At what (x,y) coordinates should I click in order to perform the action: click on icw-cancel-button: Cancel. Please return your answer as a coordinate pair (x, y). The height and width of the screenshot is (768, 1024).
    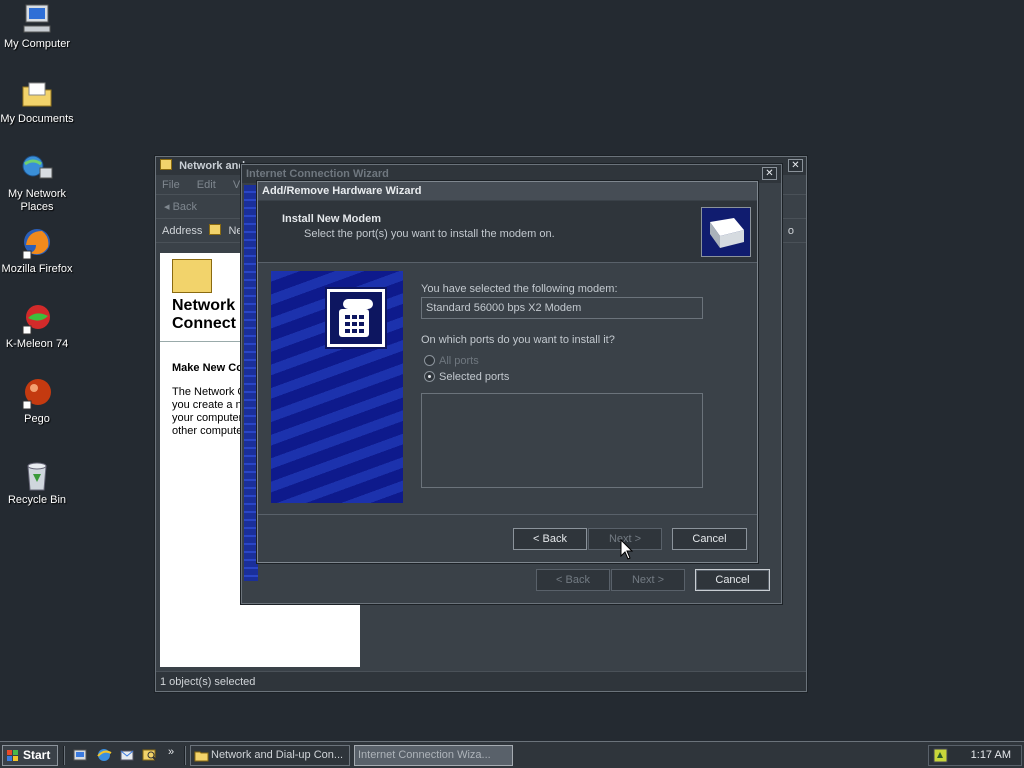
    Looking at the image, I should click on (732, 580).